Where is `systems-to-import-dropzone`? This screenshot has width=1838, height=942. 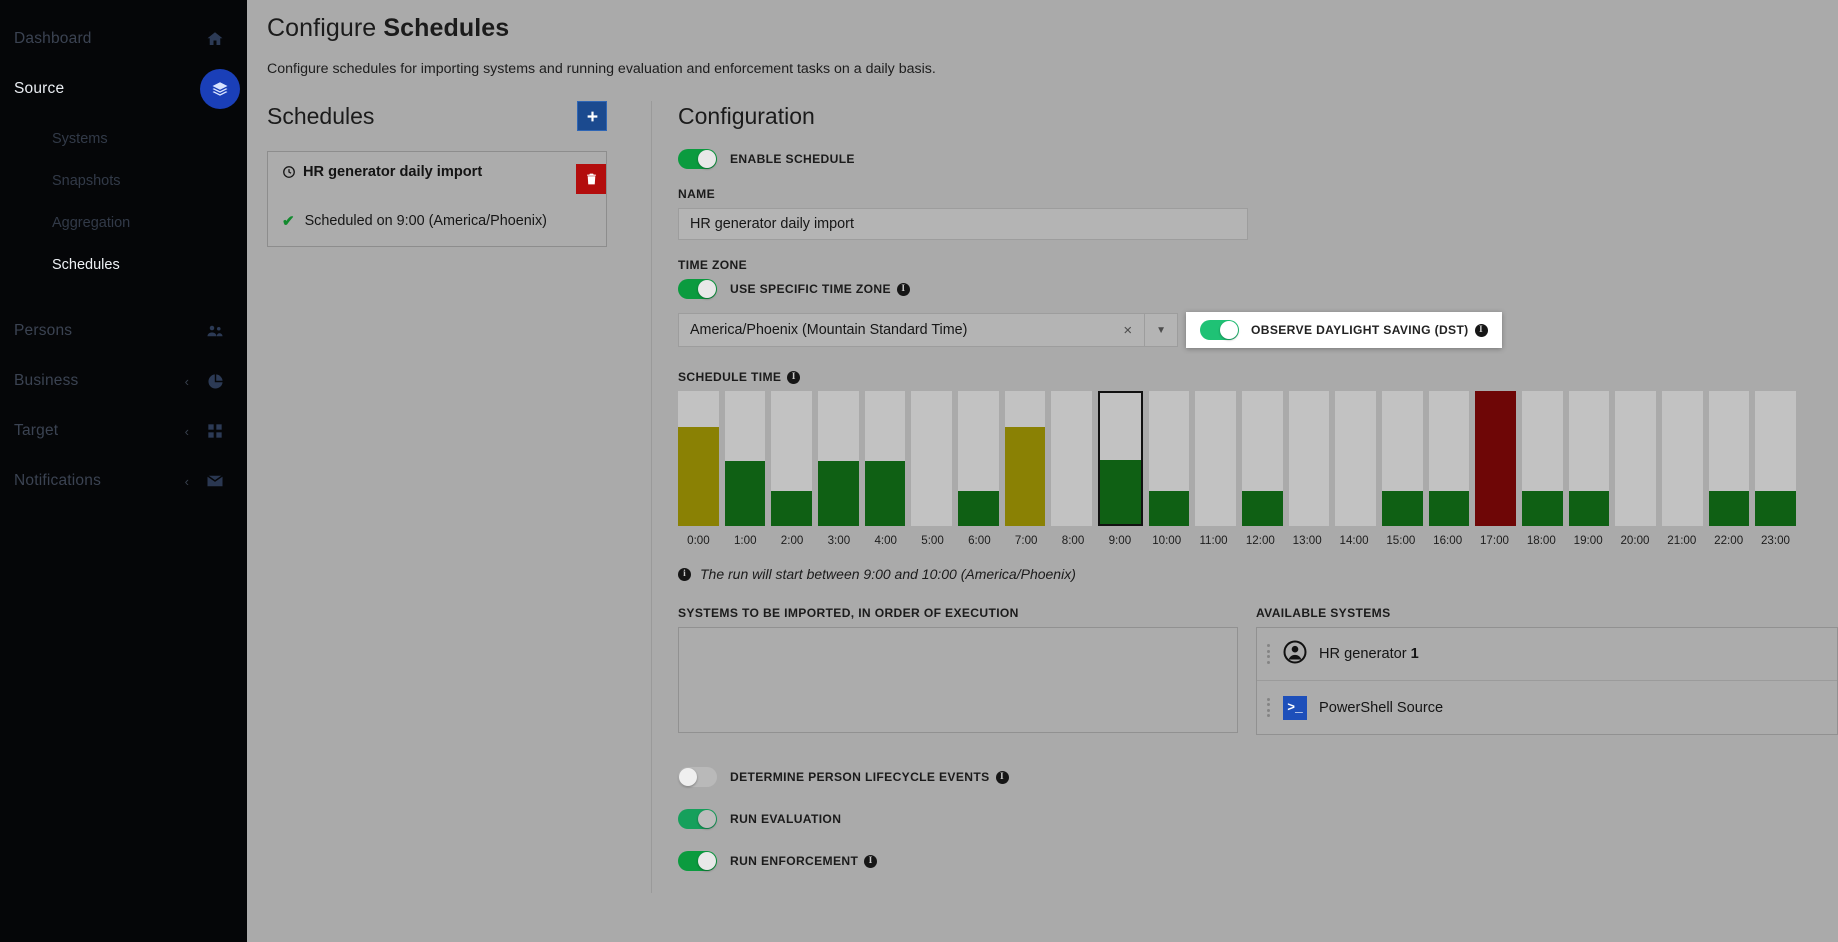
systems-to-import-dropzone is located at coordinates (958, 680).